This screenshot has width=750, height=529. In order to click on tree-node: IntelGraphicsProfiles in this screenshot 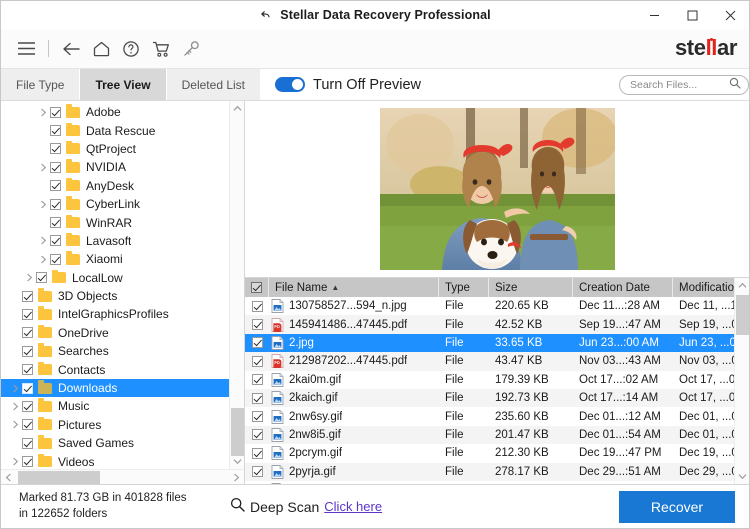, I will do `click(115, 314)`.